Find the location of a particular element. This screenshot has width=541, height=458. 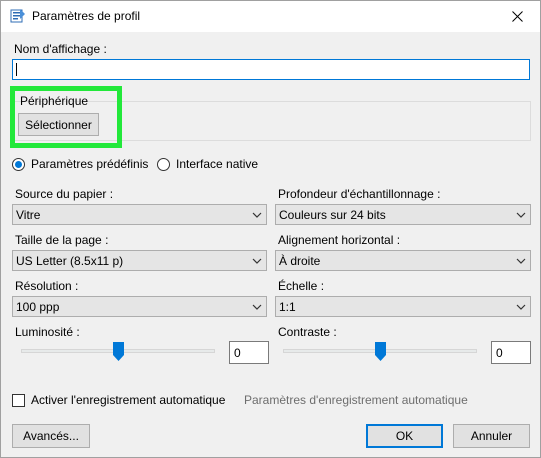

resolution-value: 100 ppp is located at coordinates (38, 307).